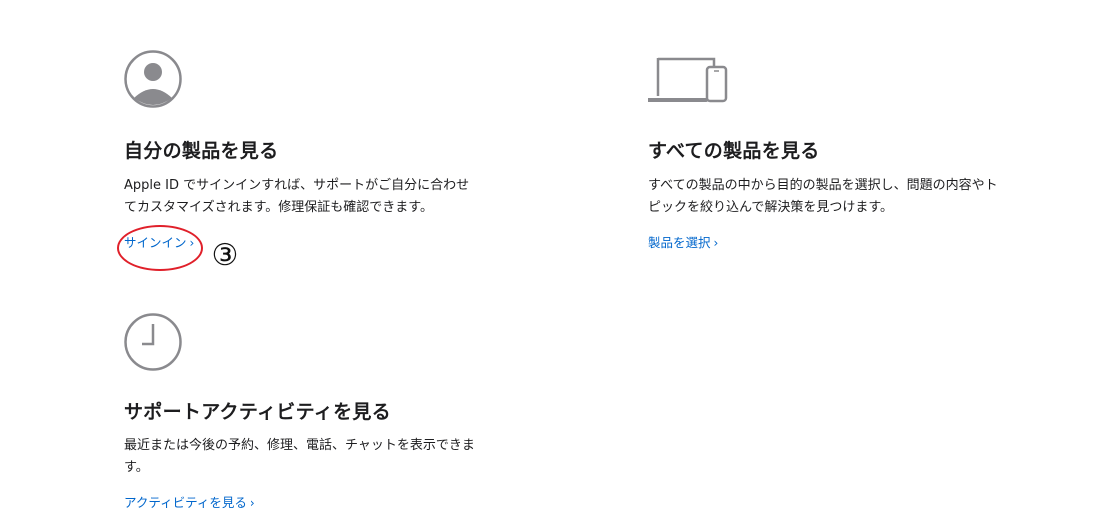 Image resolution: width=1108 pixels, height=530 pixels. I want to click on my-products-description-line: てカスタマイズされます。修理保証も確認できます。, so click(279, 207).